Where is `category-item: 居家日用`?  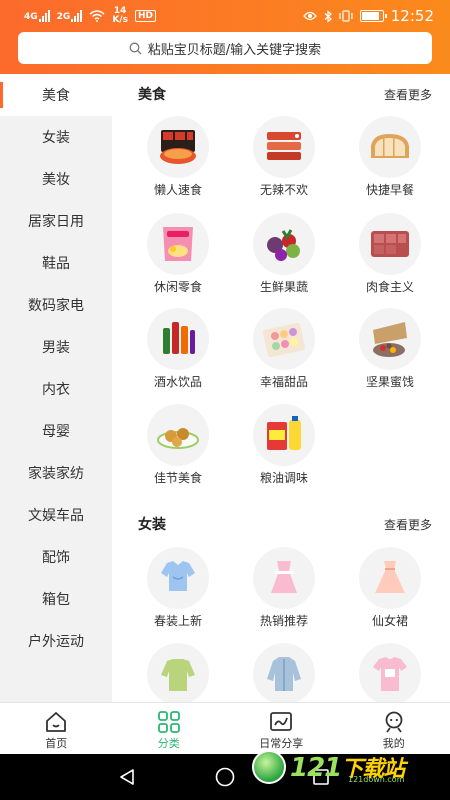
category-item: 居家日用 is located at coordinates (56, 221).